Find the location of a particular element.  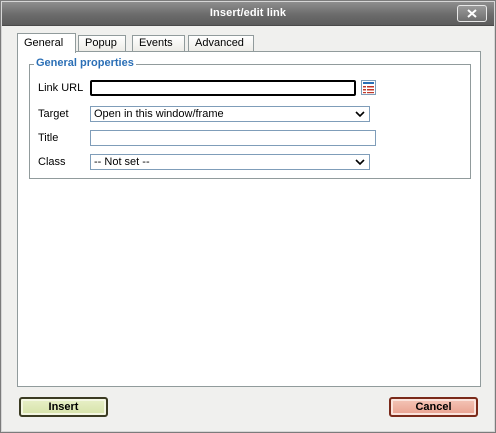

target-select: Open in this window/frame is located at coordinates (230, 114).